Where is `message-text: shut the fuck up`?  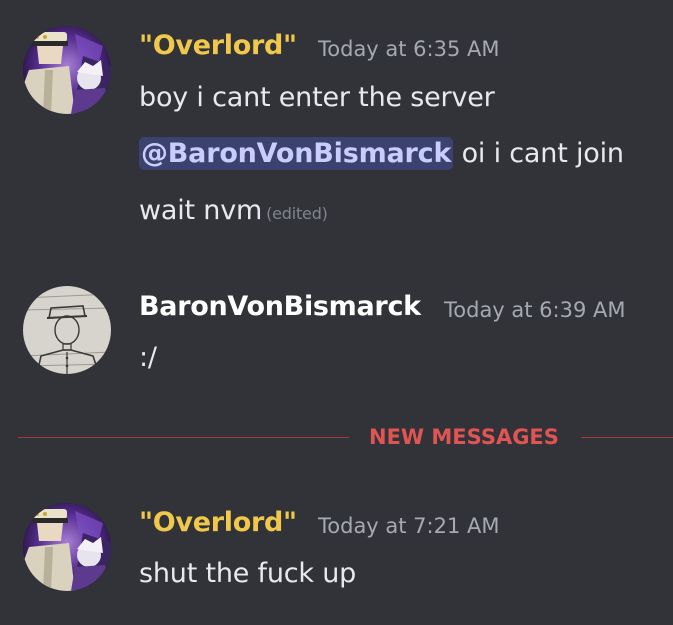 message-text: shut the fuck up is located at coordinates (248, 573).